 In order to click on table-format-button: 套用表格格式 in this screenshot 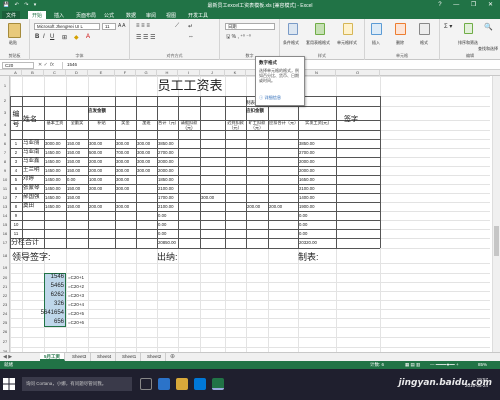, I will do `click(318, 43)`.